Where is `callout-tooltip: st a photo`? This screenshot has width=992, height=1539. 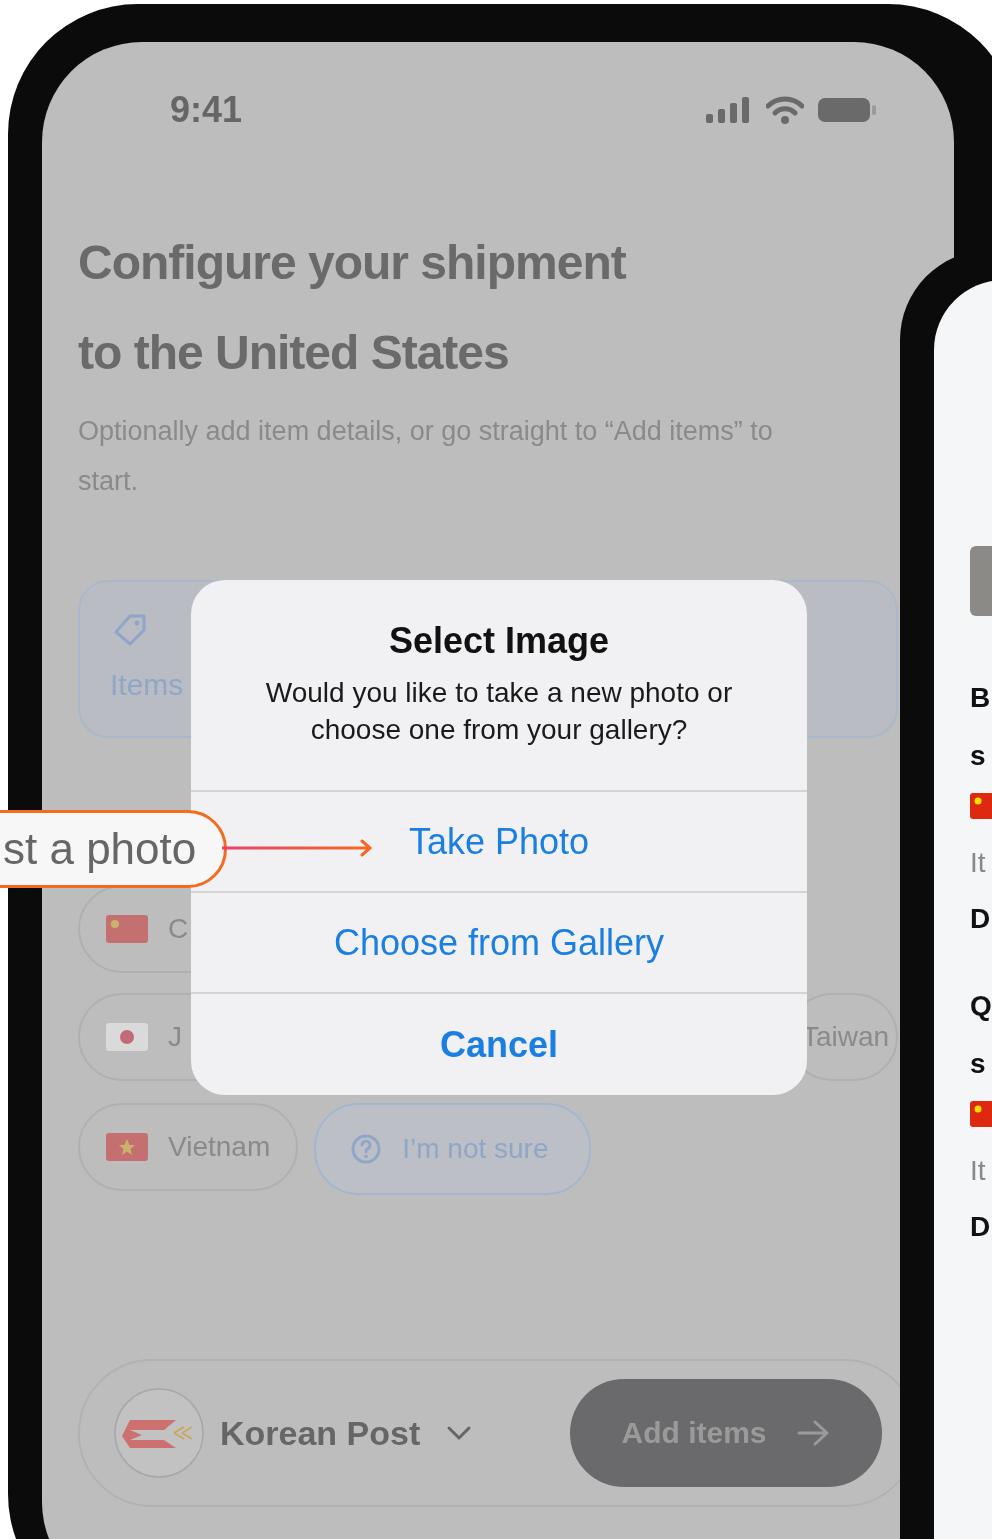
callout-tooltip: st a photo is located at coordinates (114, 849).